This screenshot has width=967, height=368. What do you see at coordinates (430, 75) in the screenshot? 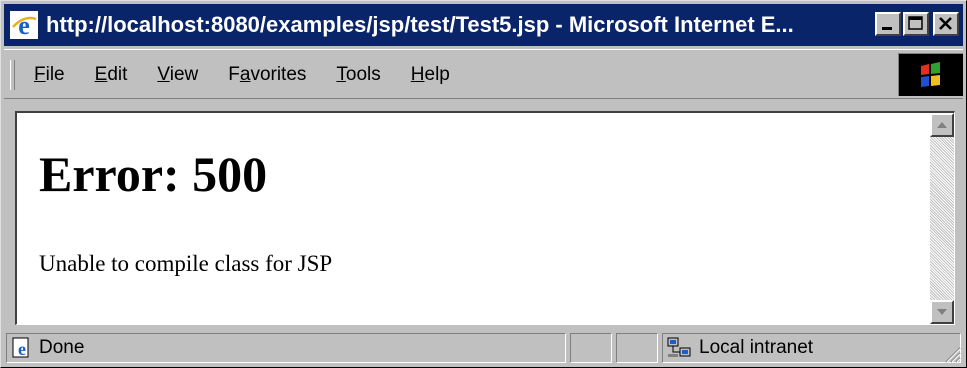
I see `menu-help: Help` at bounding box center [430, 75].